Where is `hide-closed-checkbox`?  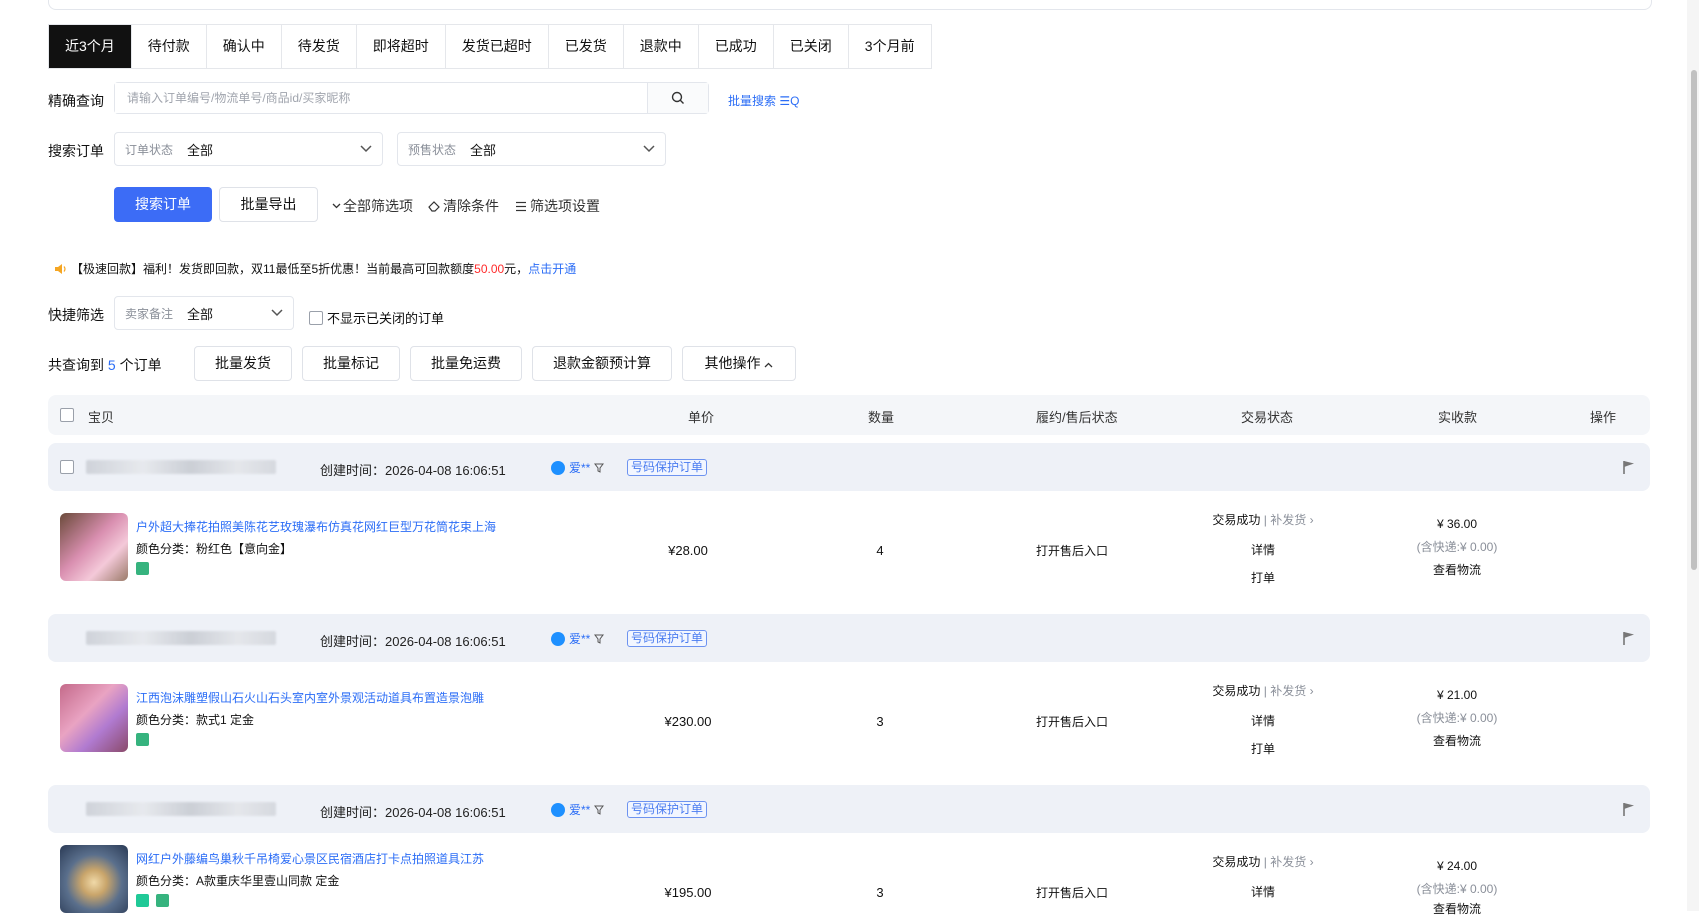 hide-closed-checkbox is located at coordinates (316, 317).